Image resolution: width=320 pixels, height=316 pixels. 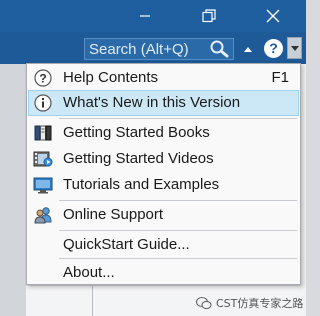 I want to click on support-people-icon, so click(x=43, y=215).